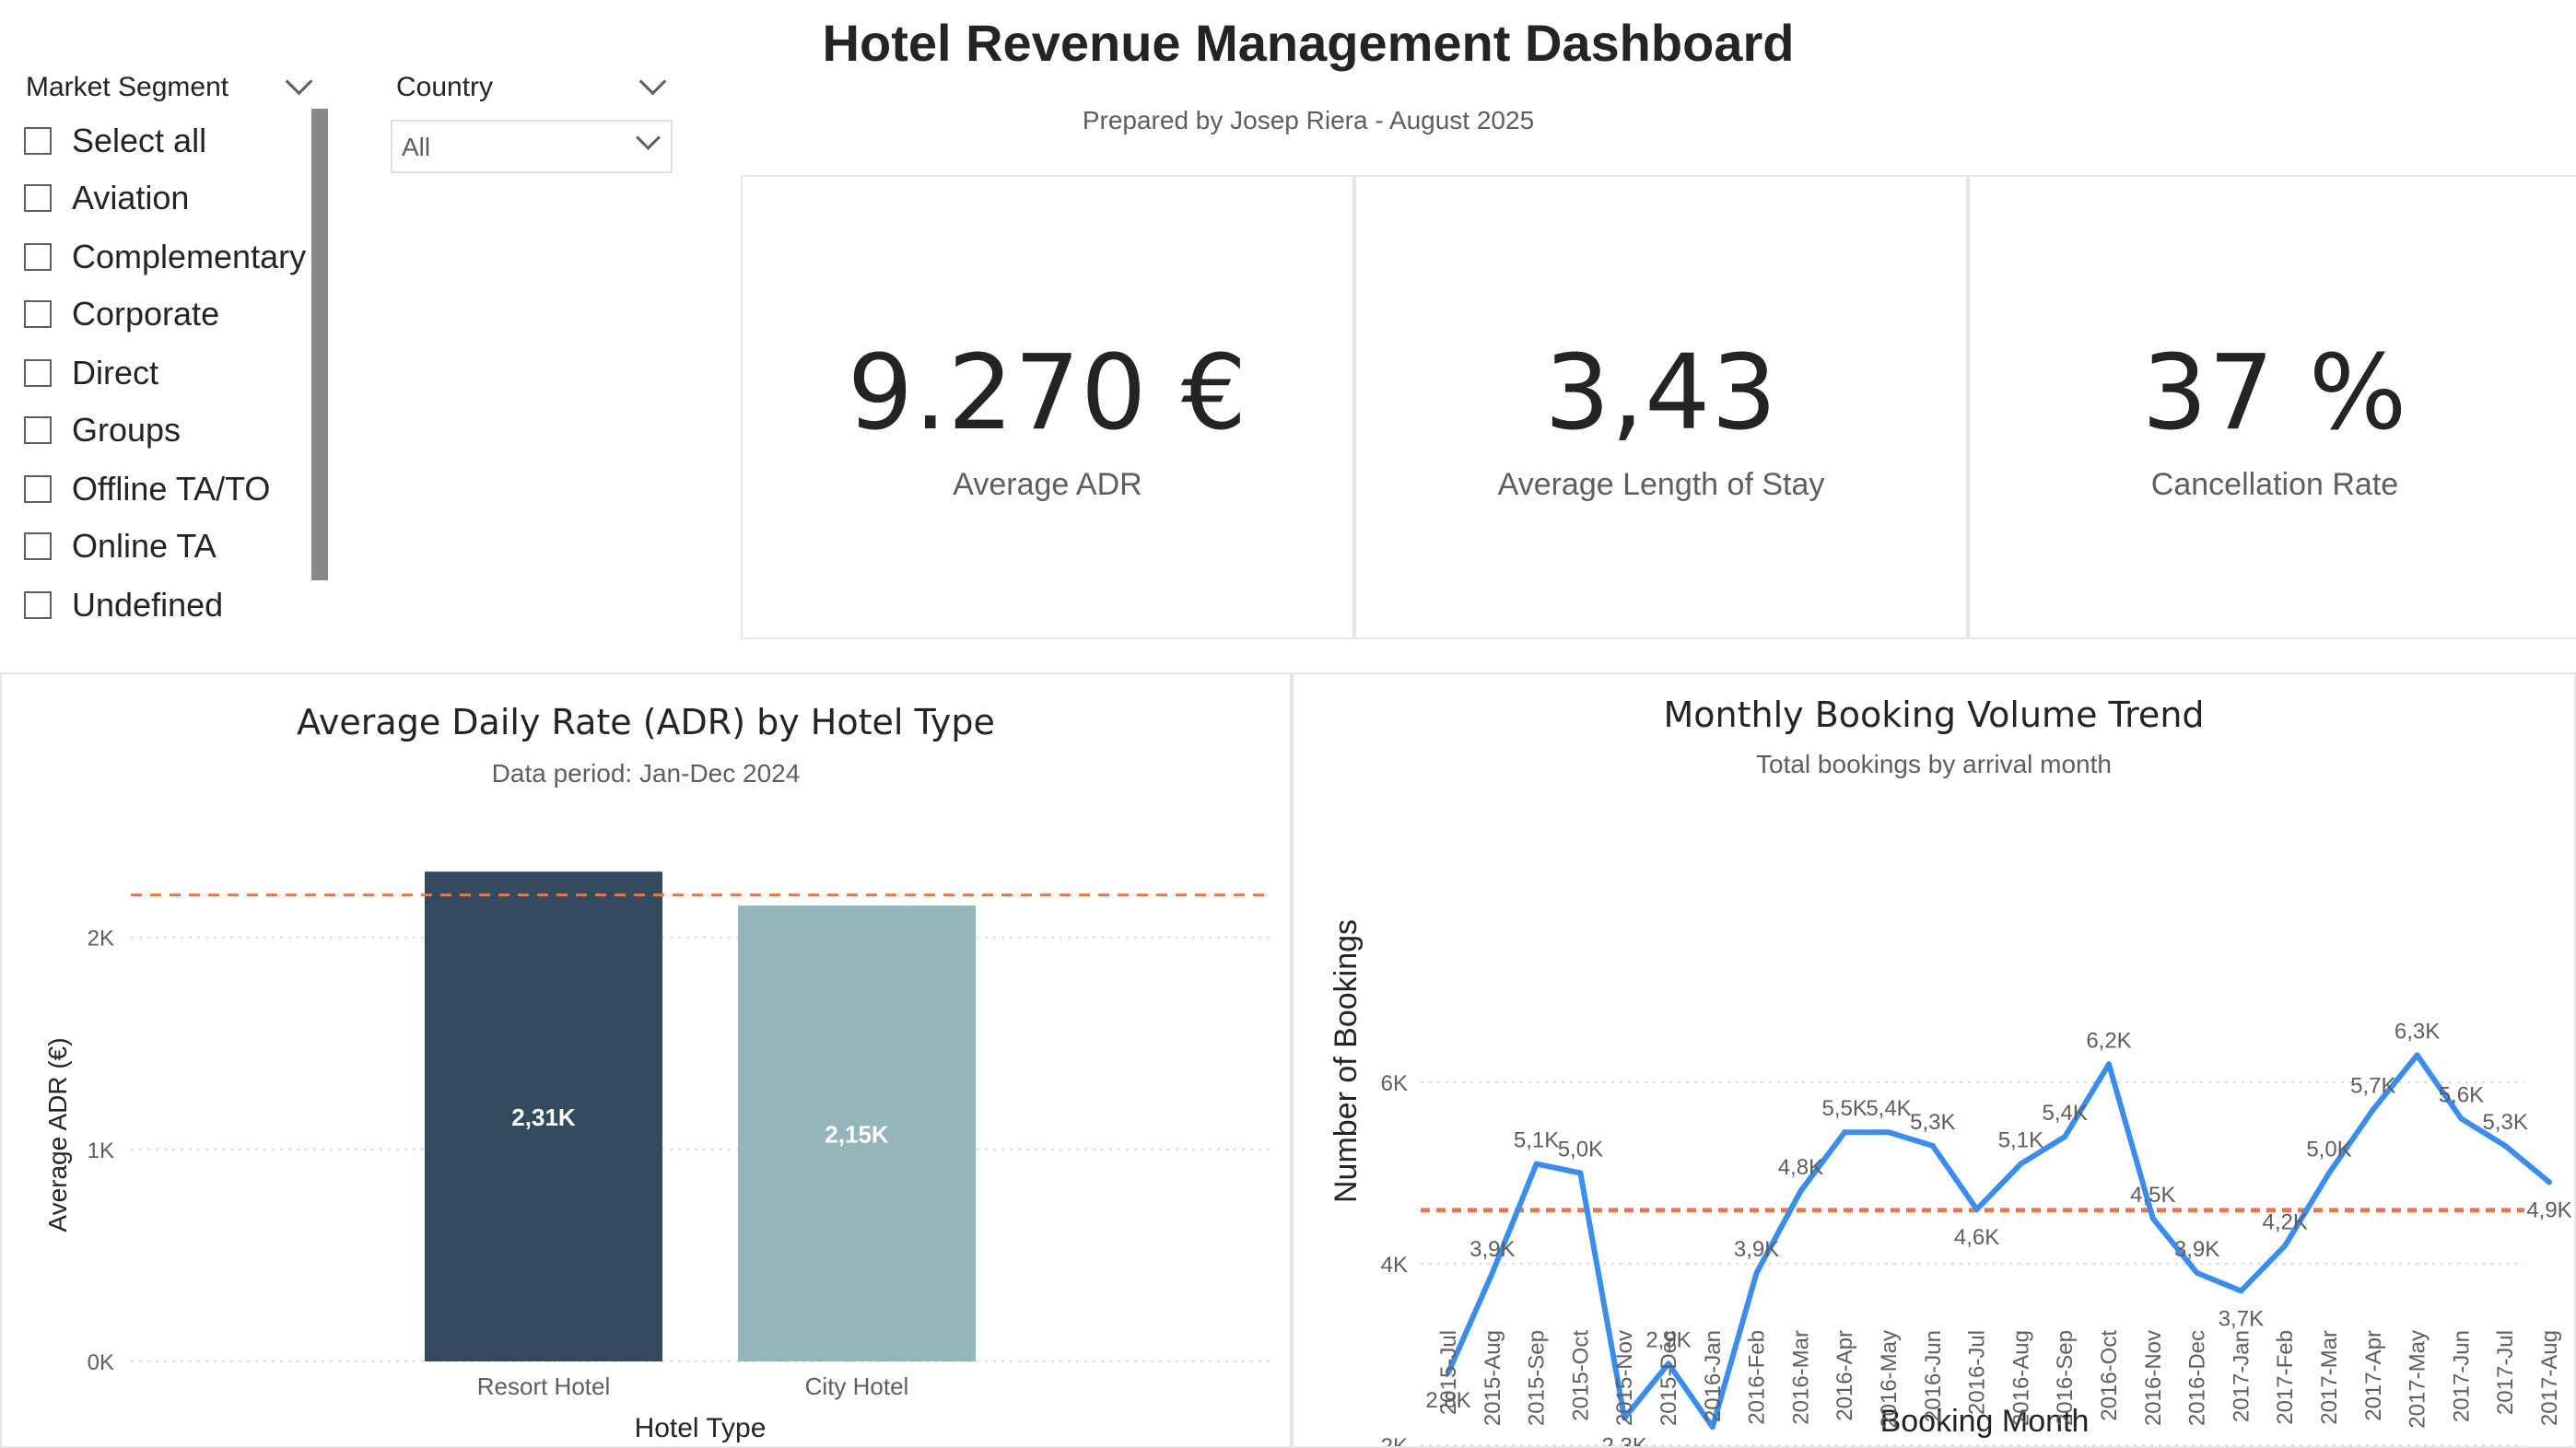 The height and width of the screenshot is (1448, 2576). What do you see at coordinates (1346, 1061) in the screenshot?
I see `y-axis-title: Number of Bookings` at bounding box center [1346, 1061].